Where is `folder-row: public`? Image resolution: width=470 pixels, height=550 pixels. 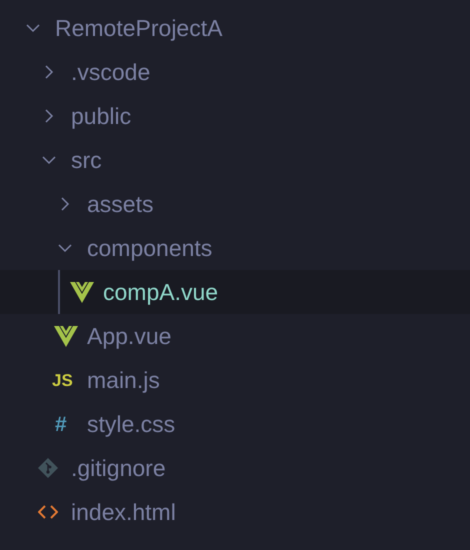
folder-row: public is located at coordinates (235, 116).